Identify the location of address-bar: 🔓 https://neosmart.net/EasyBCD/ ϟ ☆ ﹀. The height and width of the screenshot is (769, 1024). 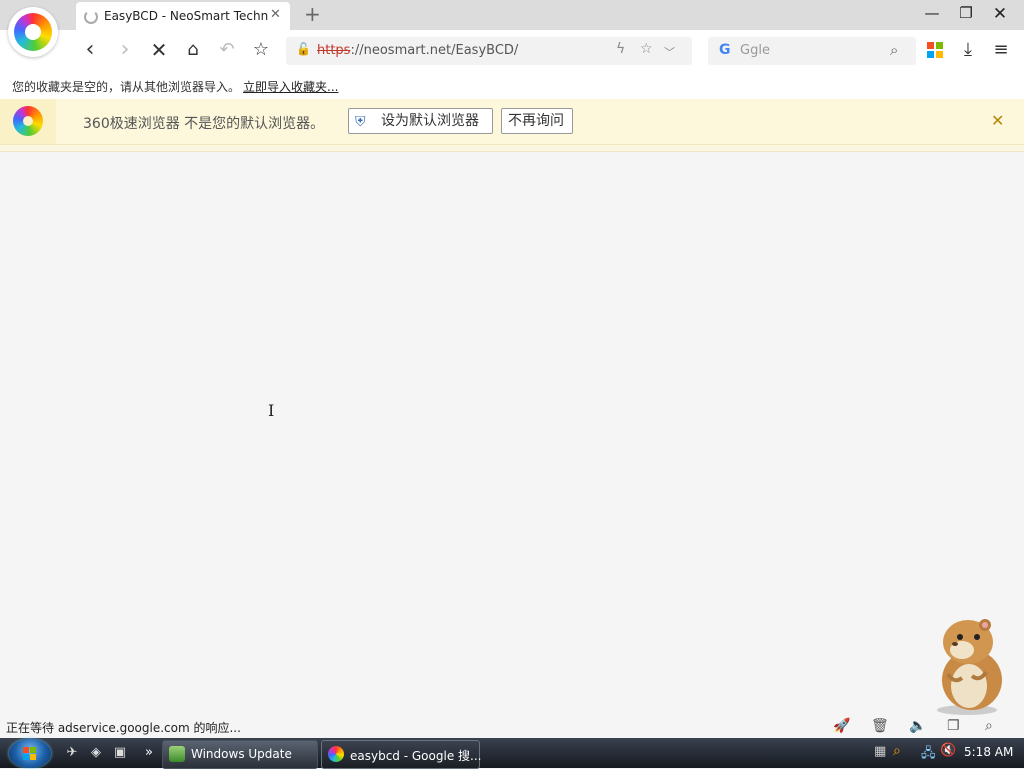
(489, 51).